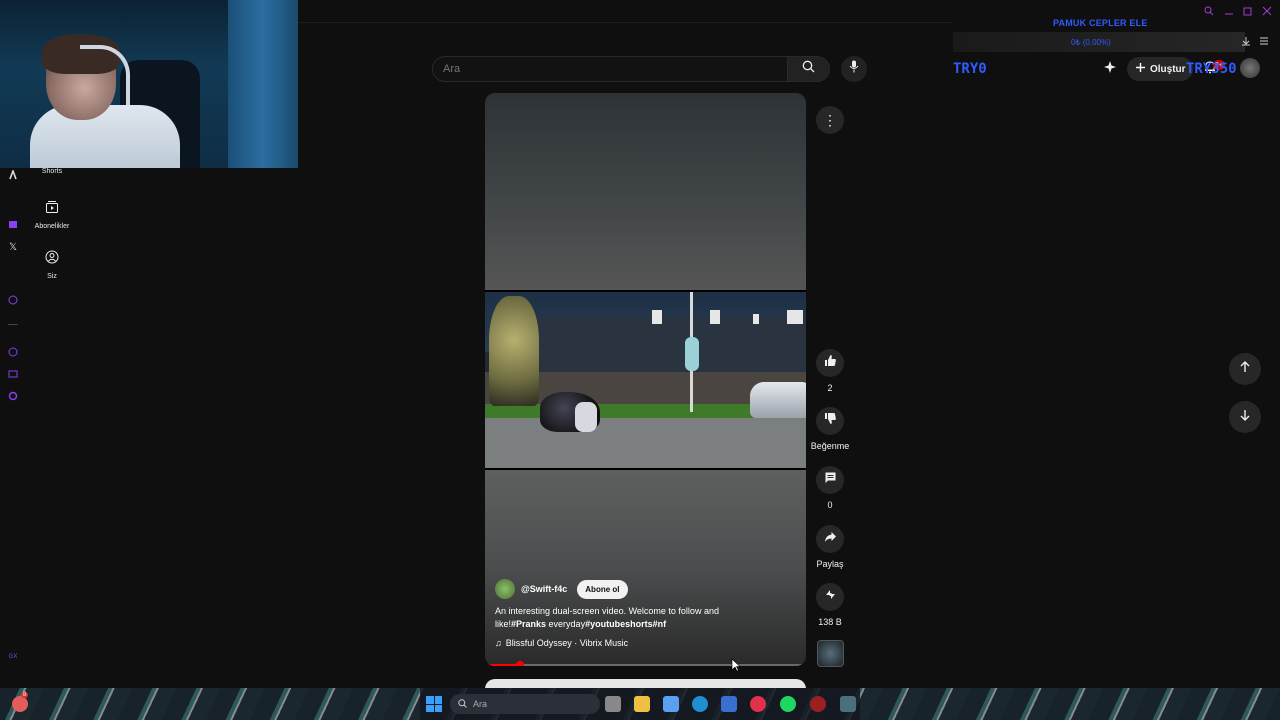 The image size is (1280, 720). I want to click on nav-item-subscriptions: Abonelikler, so click(52, 215).